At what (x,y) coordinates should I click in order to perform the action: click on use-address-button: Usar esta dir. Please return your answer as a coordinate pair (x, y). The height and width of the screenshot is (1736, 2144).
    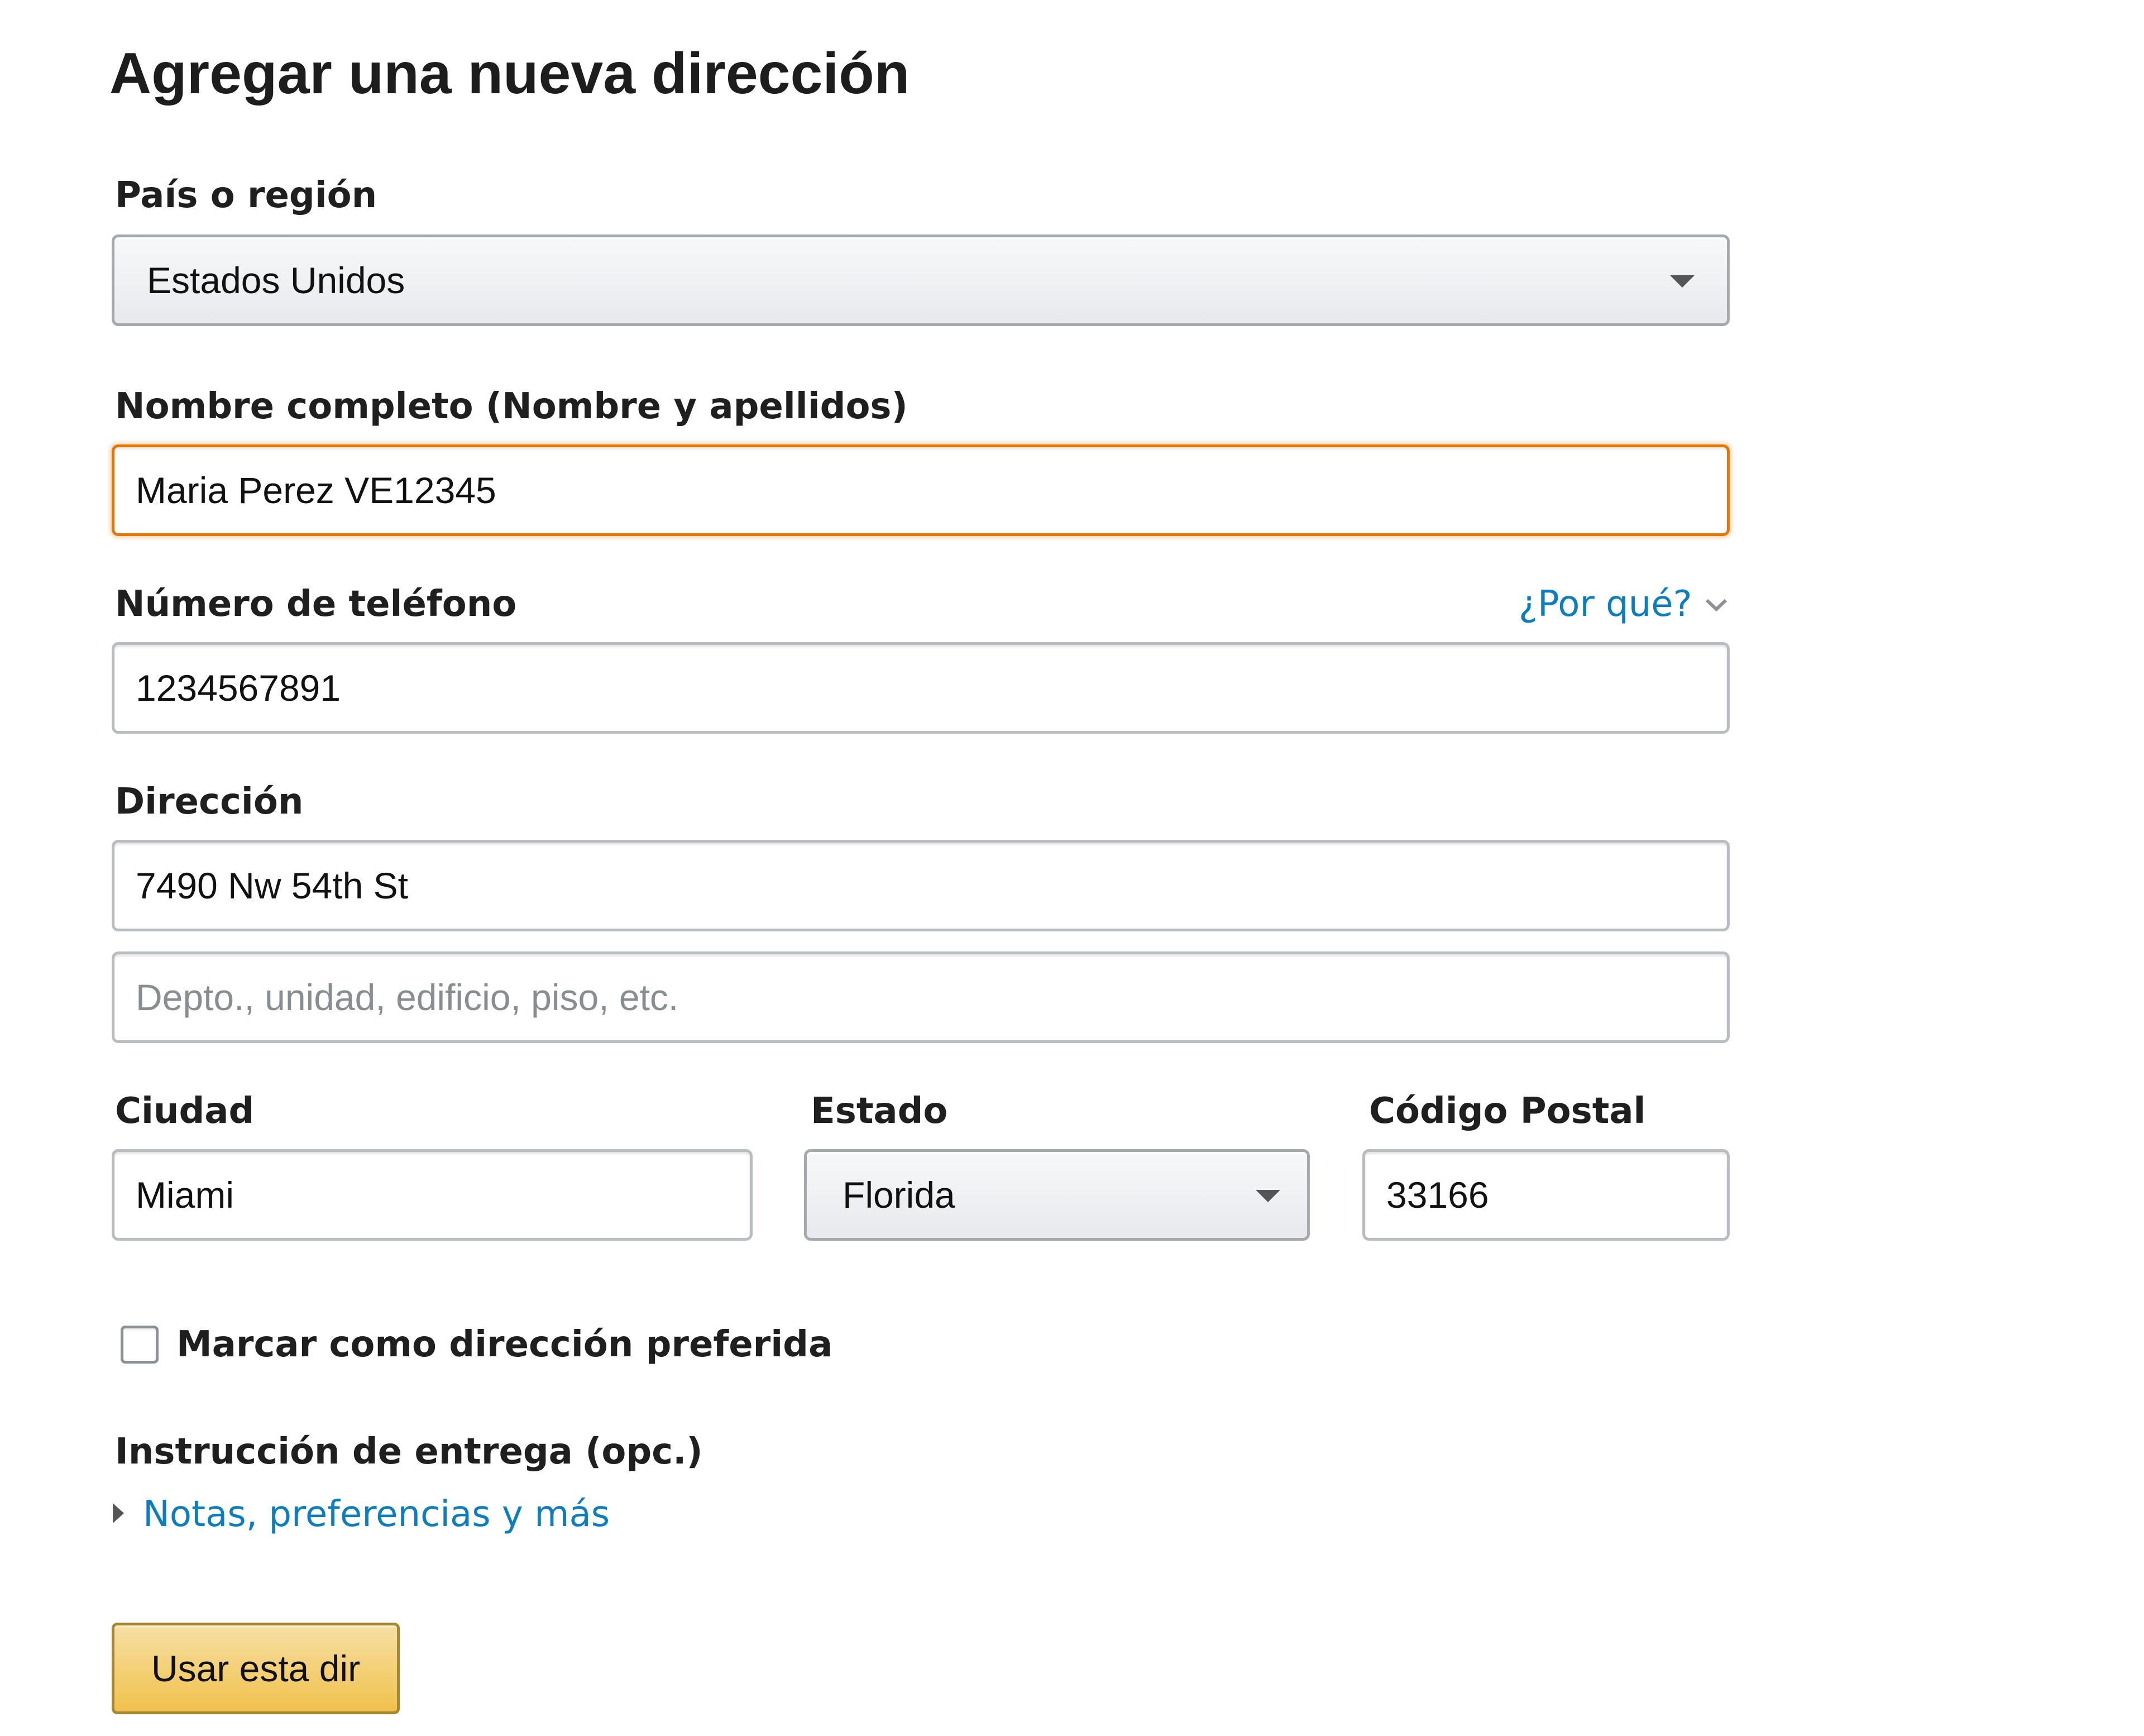
    Looking at the image, I should click on (256, 1668).